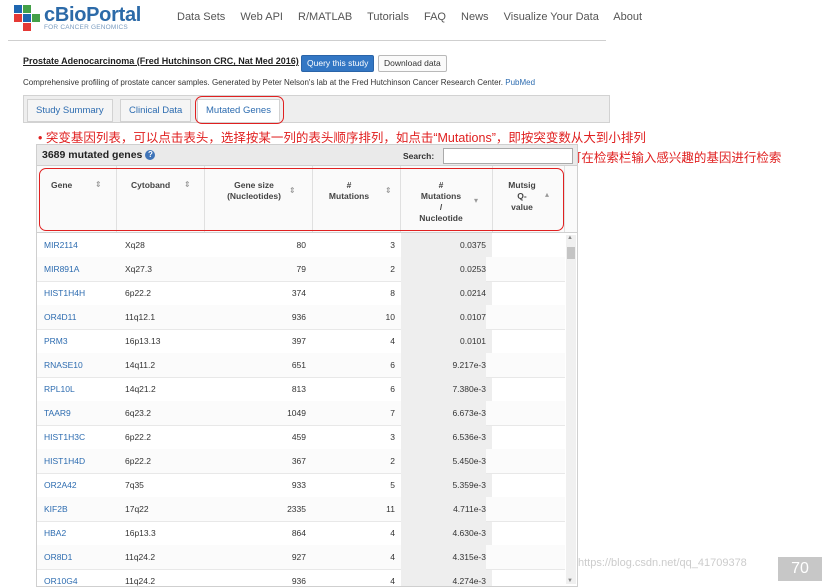  I want to click on scroll-down-icon: ▼, so click(570, 581).